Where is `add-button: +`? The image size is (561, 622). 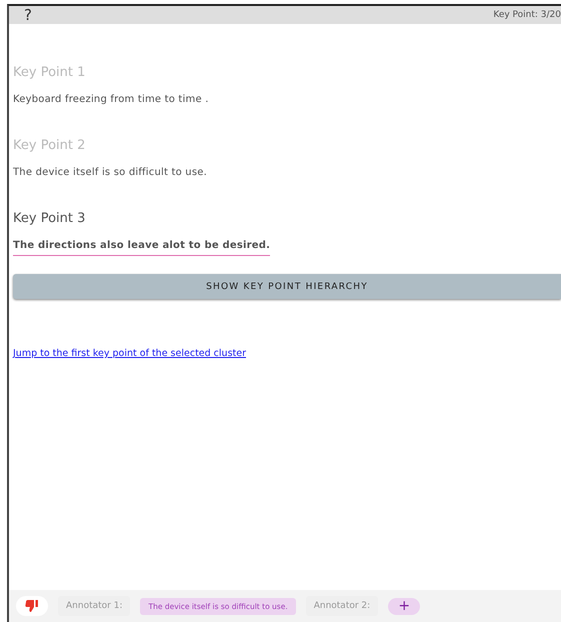
add-button: + is located at coordinates (404, 606).